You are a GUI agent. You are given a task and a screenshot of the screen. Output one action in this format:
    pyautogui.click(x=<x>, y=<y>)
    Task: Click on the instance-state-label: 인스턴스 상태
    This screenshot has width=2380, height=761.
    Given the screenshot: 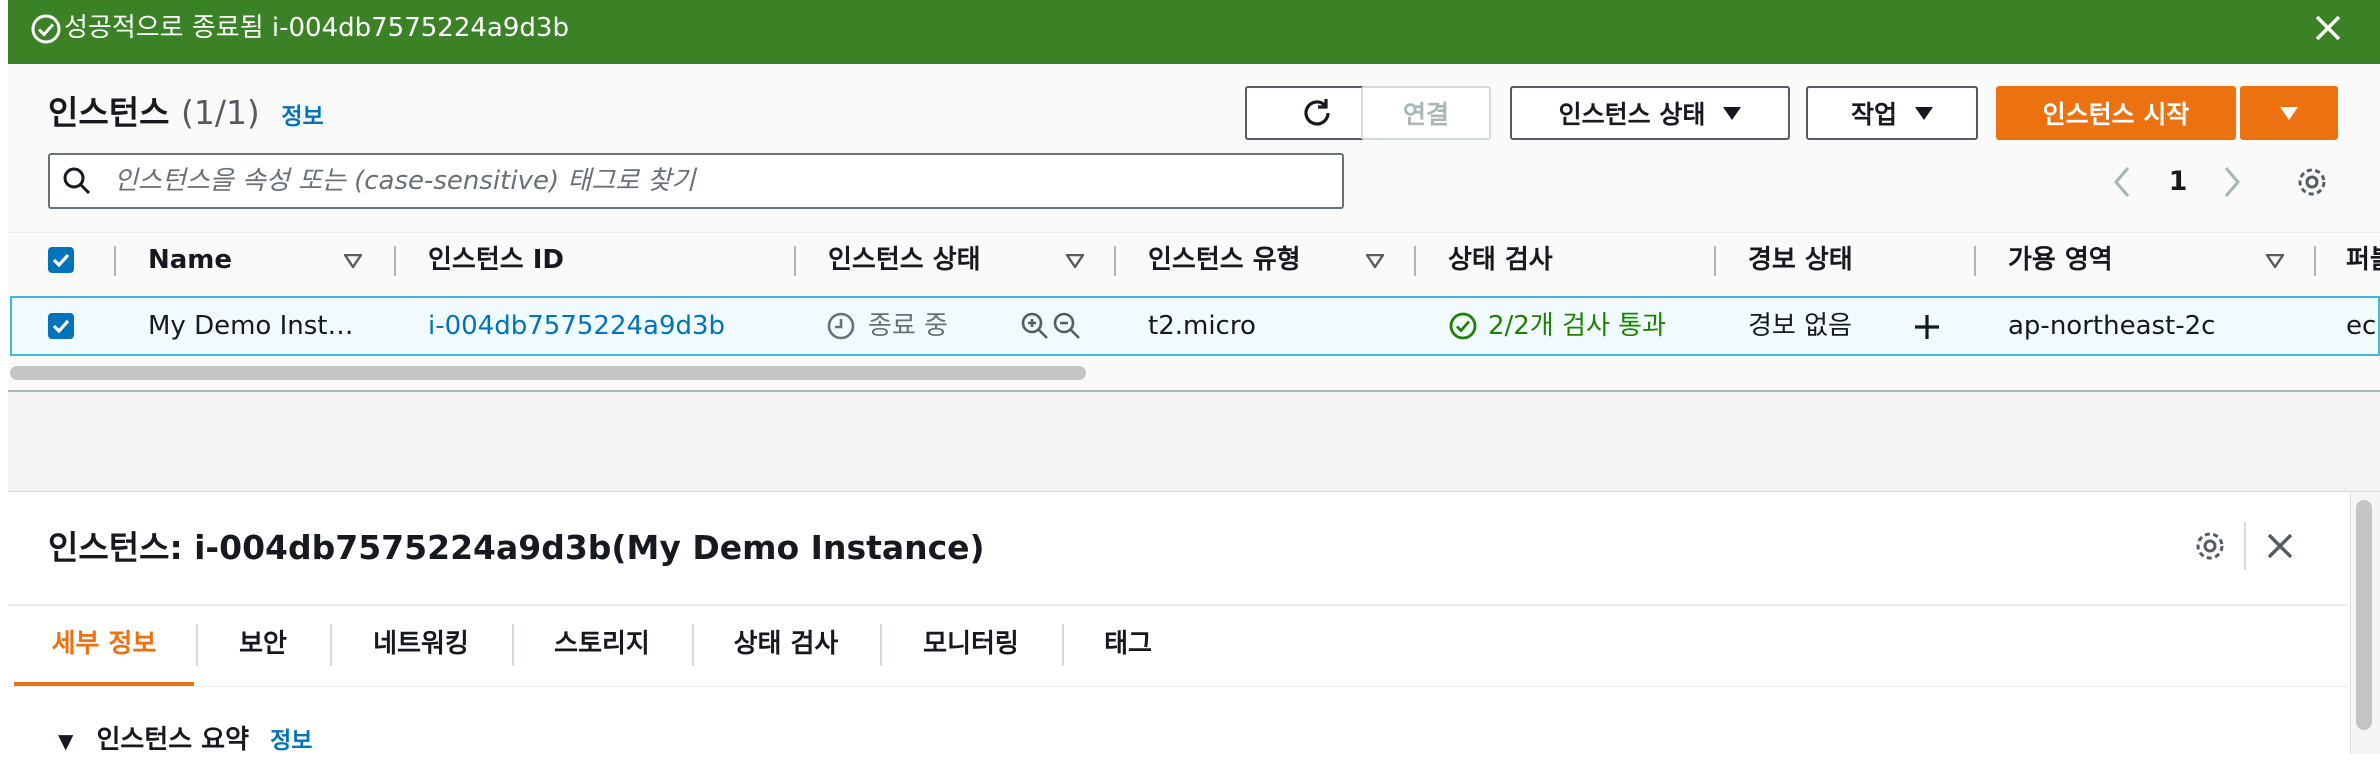 What is the action you would take?
    pyautogui.click(x=1632, y=114)
    